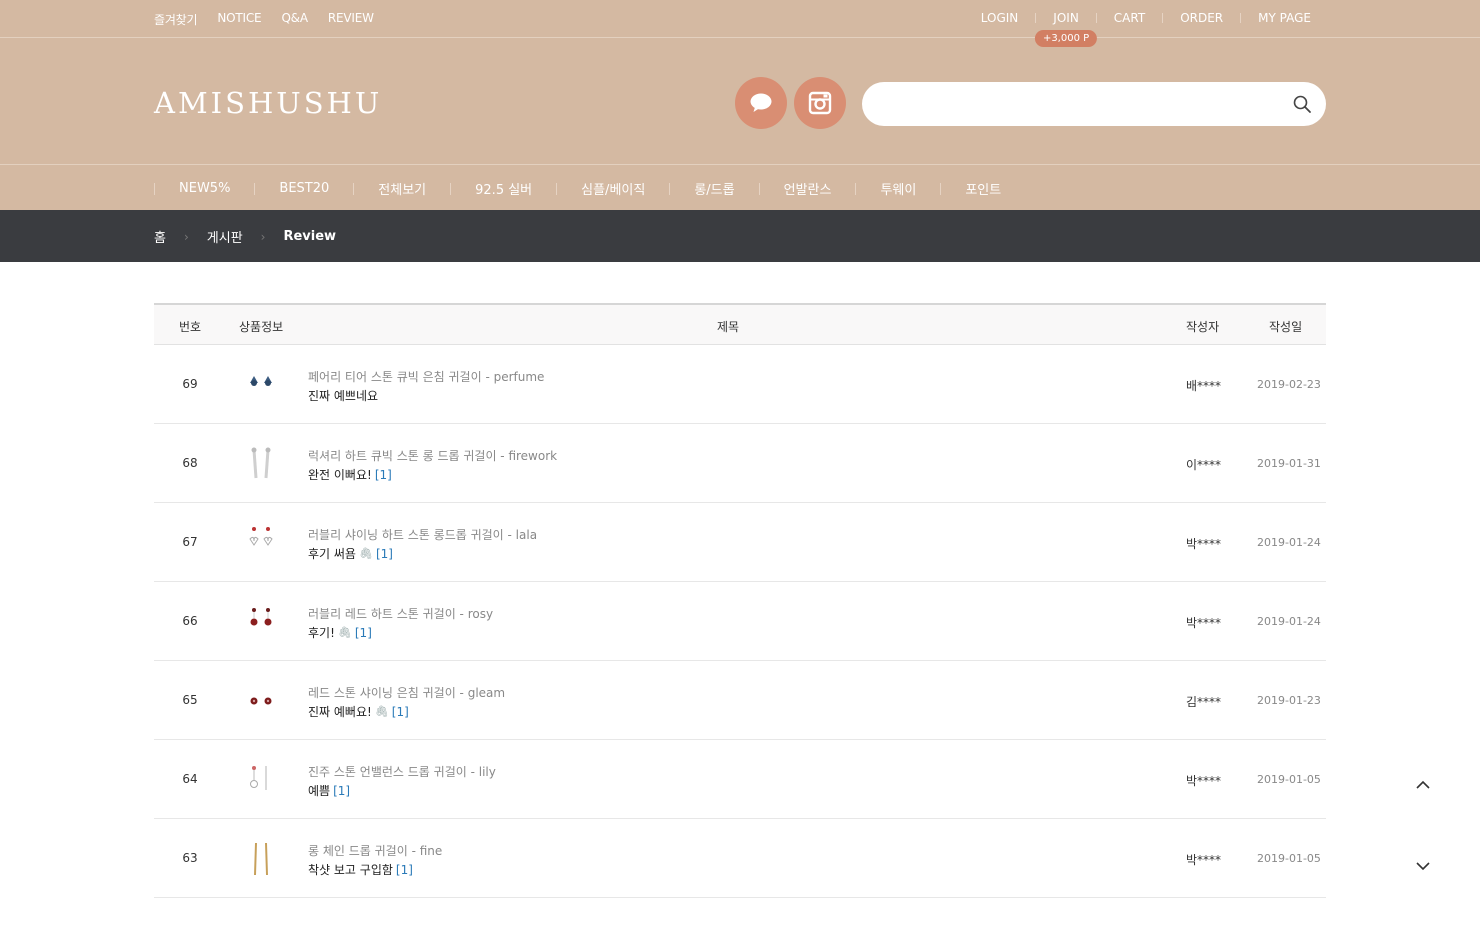  Describe the element at coordinates (351, 19) in the screenshot. I see `review-link: REVIEW` at that location.